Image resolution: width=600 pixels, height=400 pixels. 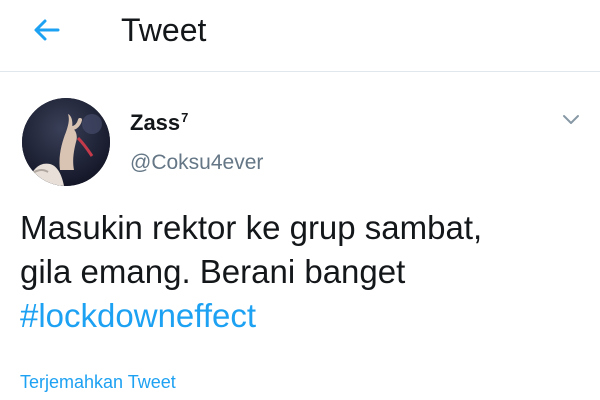 What do you see at coordinates (185, 117) in the screenshot?
I see `author-name-superscript: 7` at bounding box center [185, 117].